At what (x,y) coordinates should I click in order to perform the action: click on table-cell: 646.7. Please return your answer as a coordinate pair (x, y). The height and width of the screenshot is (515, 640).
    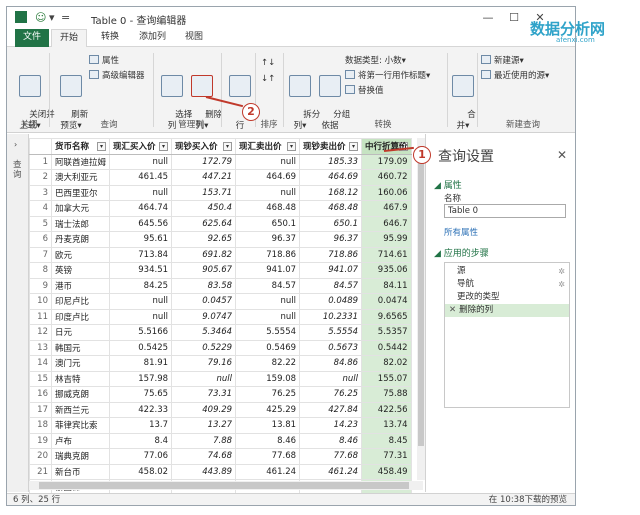
    Looking at the image, I should click on (386, 223).